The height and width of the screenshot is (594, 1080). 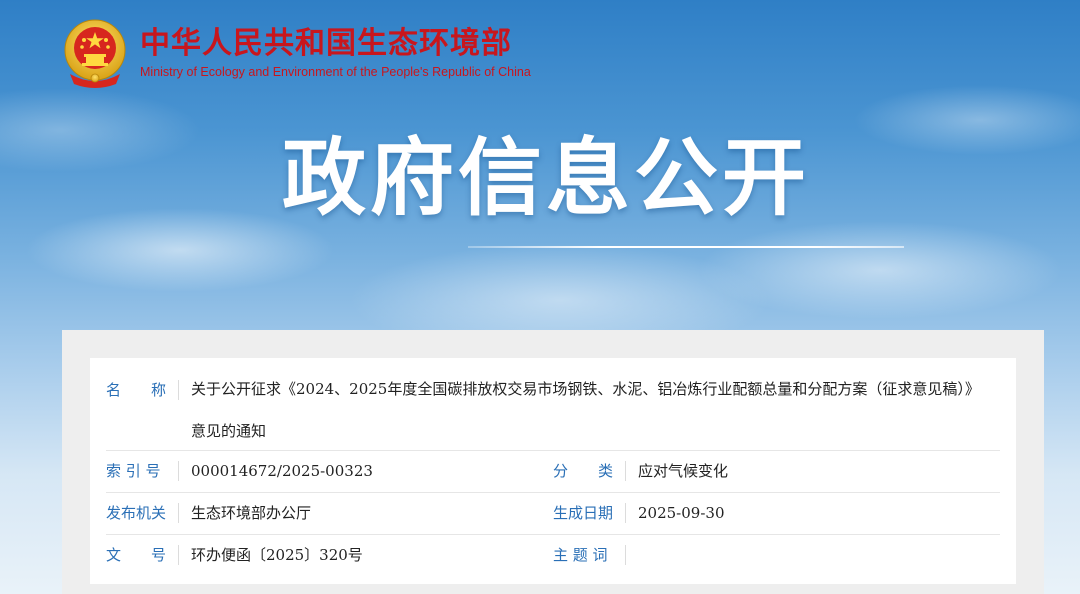 I want to click on index-value: 000014672/2025-00323, so click(x=282, y=471).